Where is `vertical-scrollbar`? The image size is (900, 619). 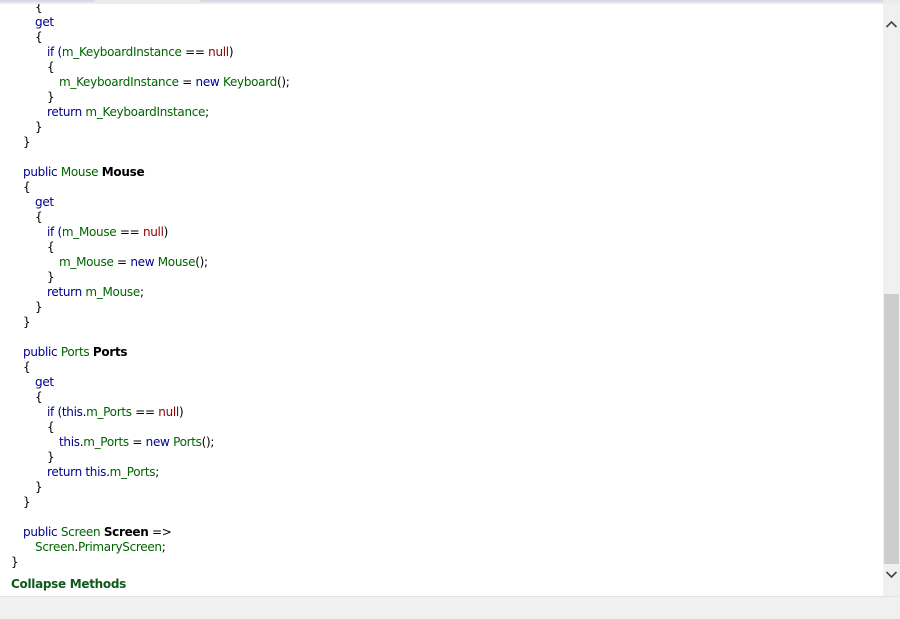 vertical-scrollbar is located at coordinates (891, 300).